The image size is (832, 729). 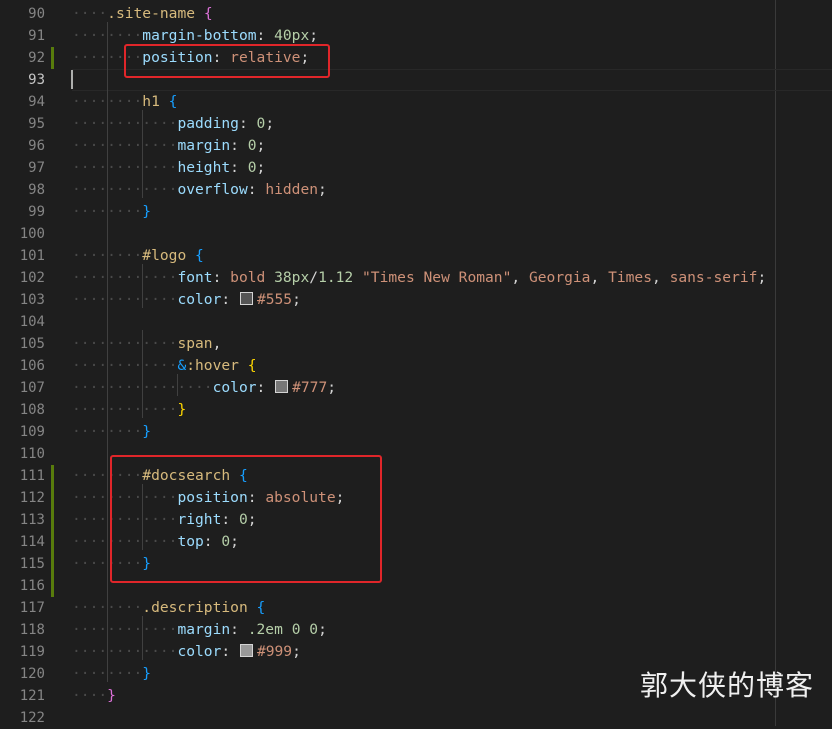 I want to click on code-token: overflow, so click(x=212, y=189).